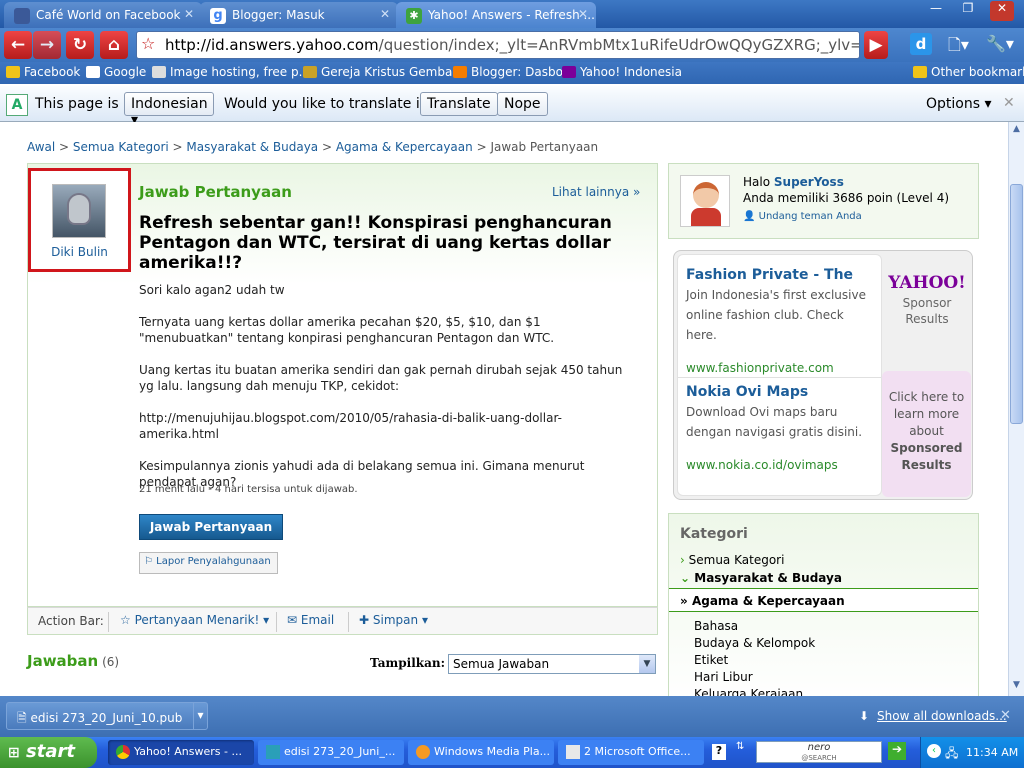 Image resolution: width=1024 pixels, height=768 pixels. Describe the element at coordinates (522, 104) in the screenshot. I see `nope-button: Nope` at that location.